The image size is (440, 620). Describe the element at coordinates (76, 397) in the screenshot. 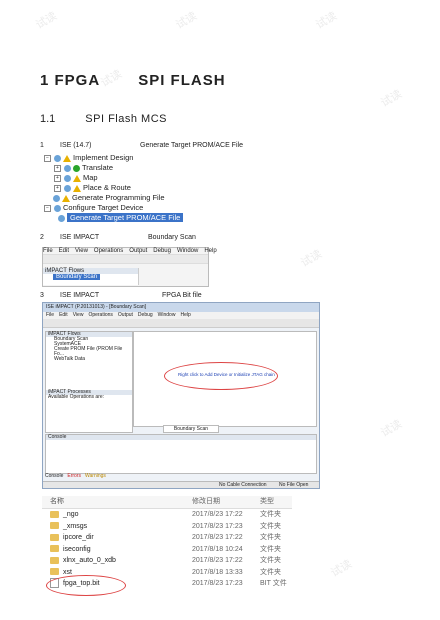

I see `processes-text: Available Operations are:` at that location.